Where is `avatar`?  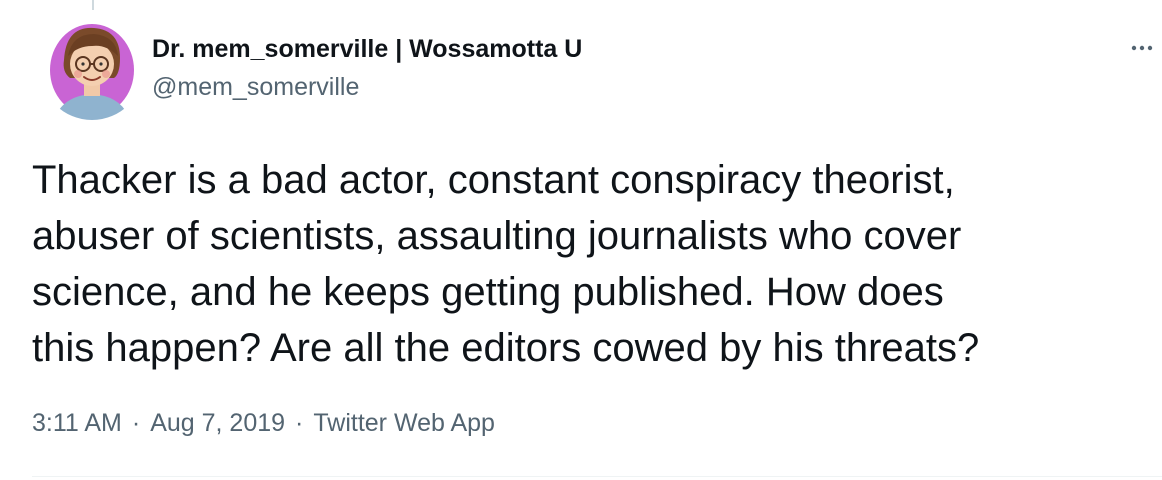
avatar is located at coordinates (92, 68).